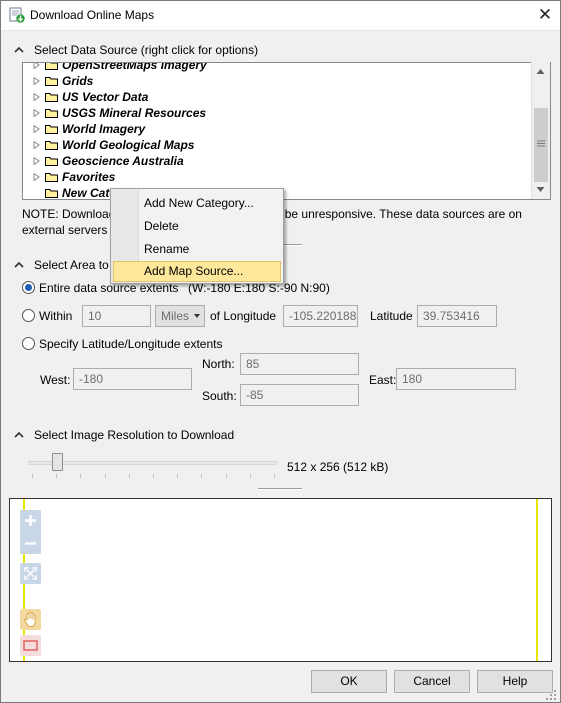 Image resolution: width=561 pixels, height=703 pixels. Describe the element at coordinates (383, 380) in the screenshot. I see `east-label: East:` at that location.